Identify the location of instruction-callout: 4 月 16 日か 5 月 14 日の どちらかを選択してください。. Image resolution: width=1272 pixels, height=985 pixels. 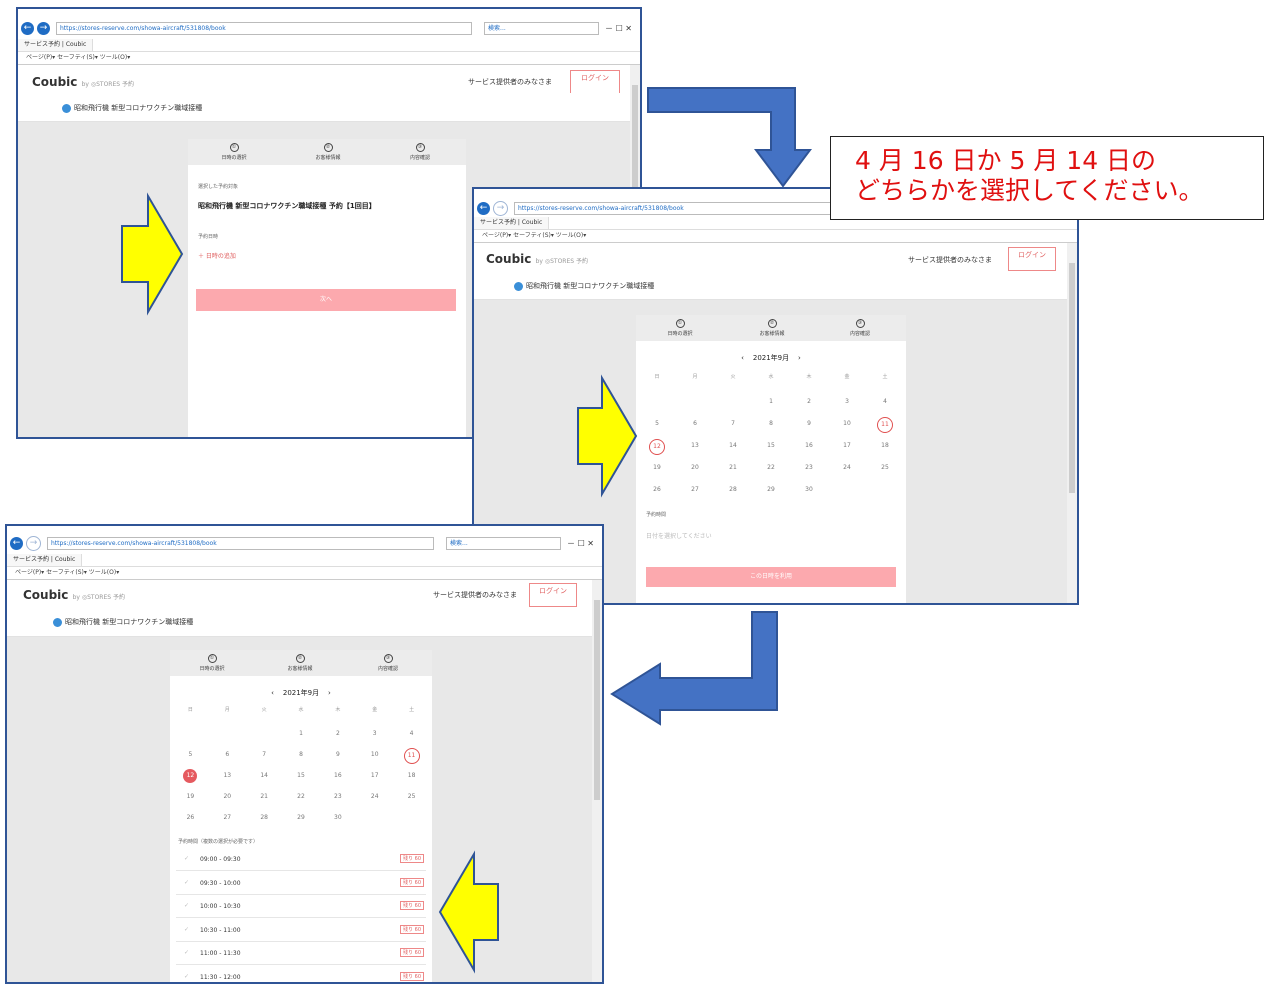
(1047, 178).